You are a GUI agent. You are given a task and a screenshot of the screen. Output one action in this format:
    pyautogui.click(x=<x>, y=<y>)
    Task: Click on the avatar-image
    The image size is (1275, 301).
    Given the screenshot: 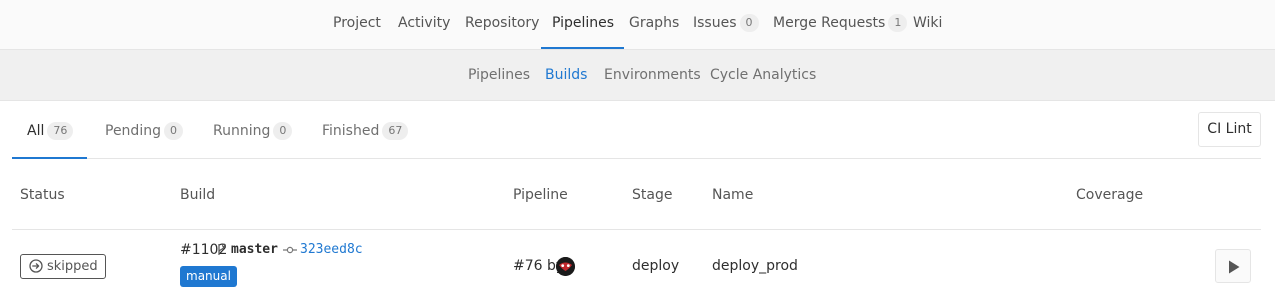 What is the action you would take?
    pyautogui.click(x=565, y=266)
    